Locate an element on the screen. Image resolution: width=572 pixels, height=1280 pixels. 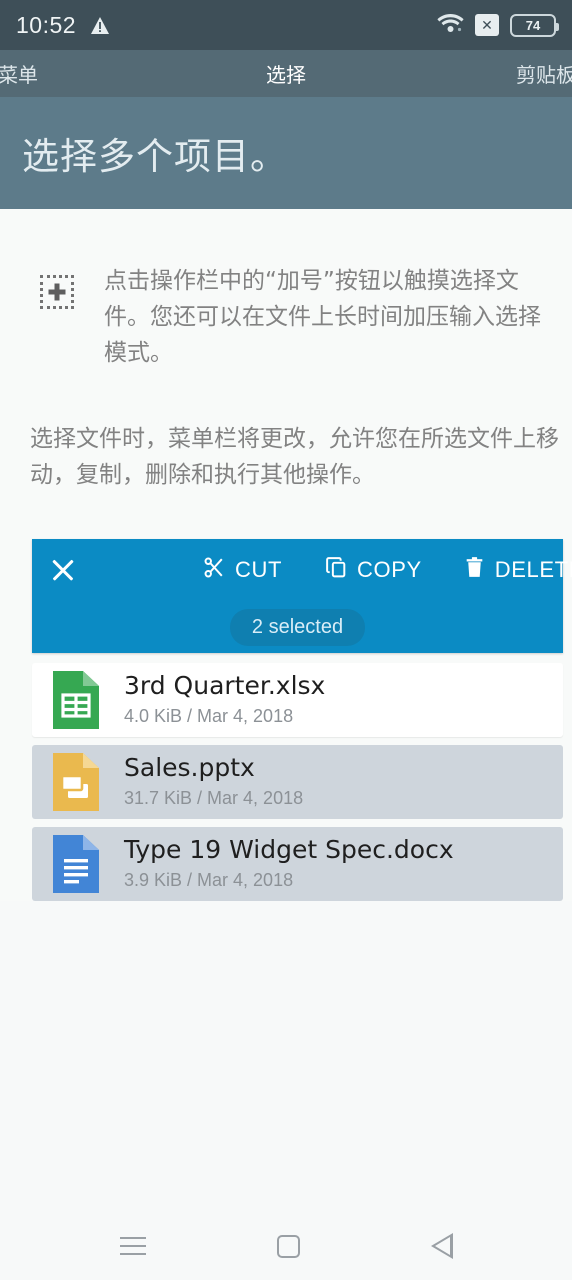
file-name: 3rd Quarter.xlsx is located at coordinates (225, 685).